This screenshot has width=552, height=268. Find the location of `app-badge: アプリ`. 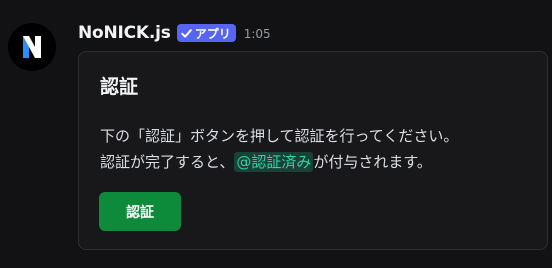

app-badge: アプリ is located at coordinates (206, 33).